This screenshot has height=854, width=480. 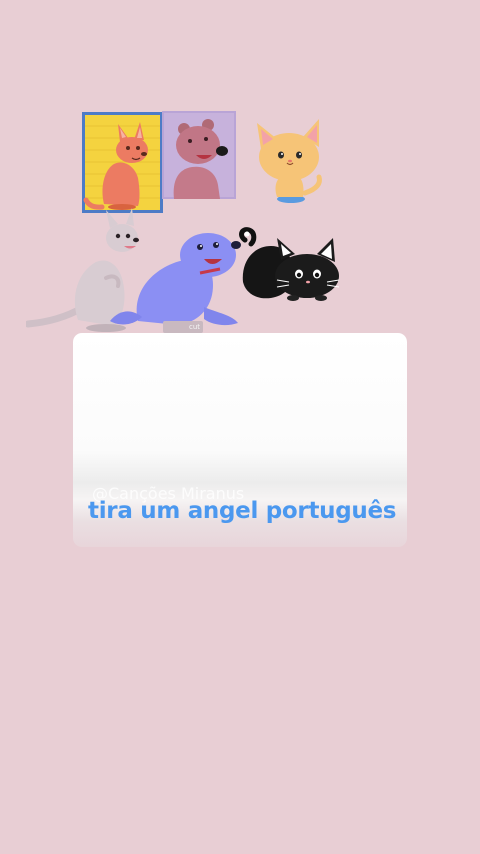 I want to click on kangaroo-card-icon, so click(x=122, y=162).